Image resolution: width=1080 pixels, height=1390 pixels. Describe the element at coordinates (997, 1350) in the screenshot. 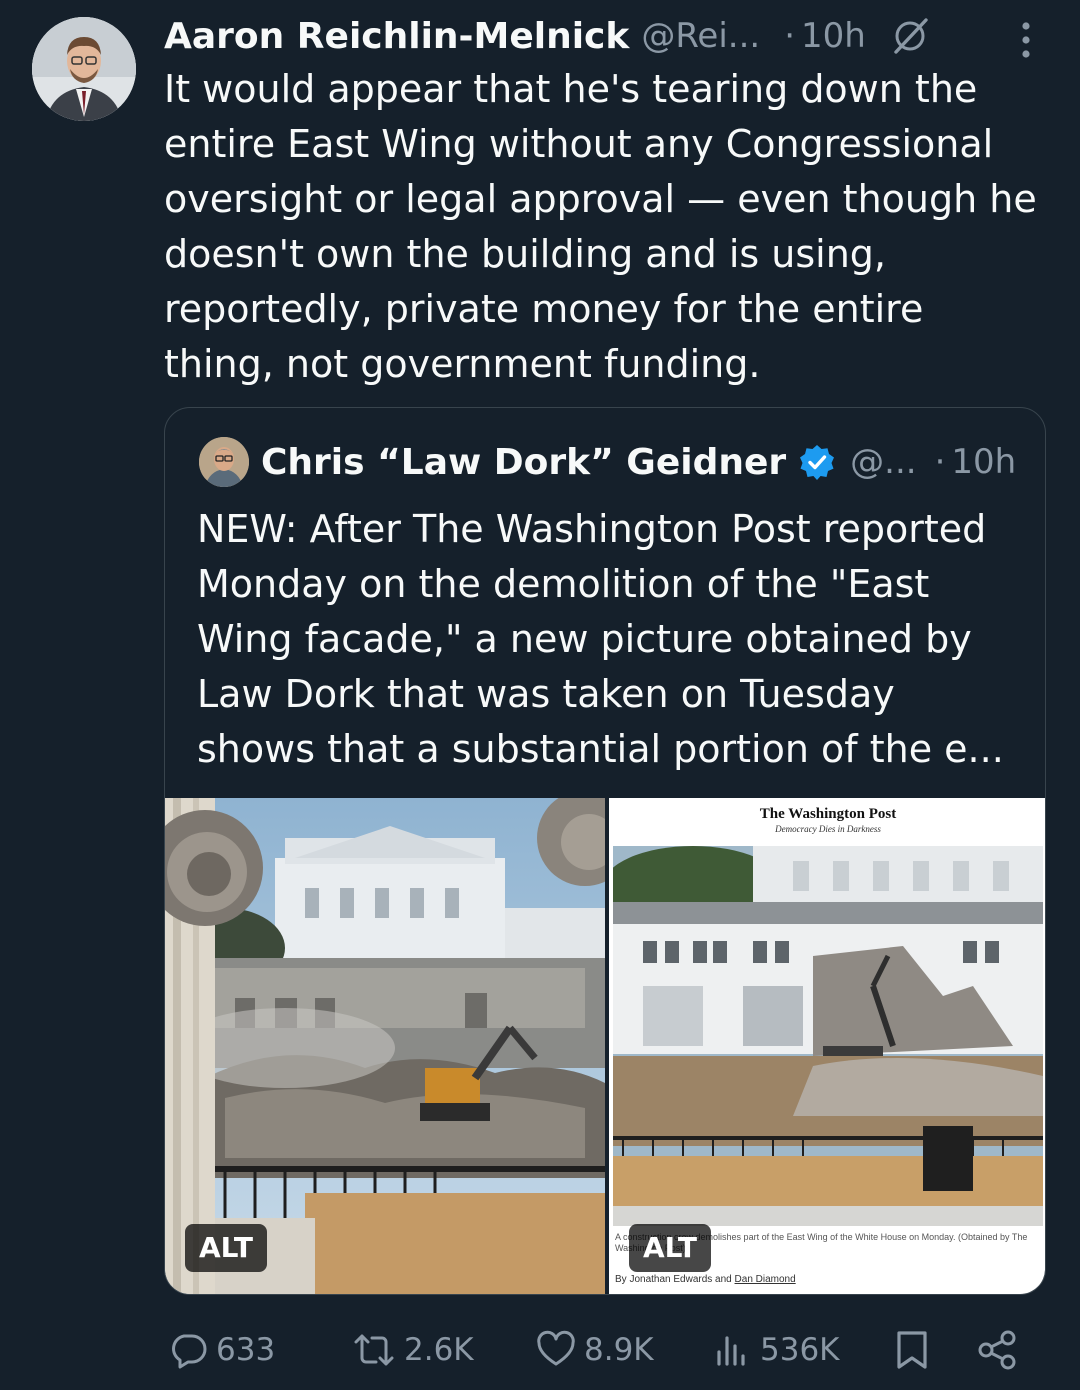

I see `share-icon` at that location.